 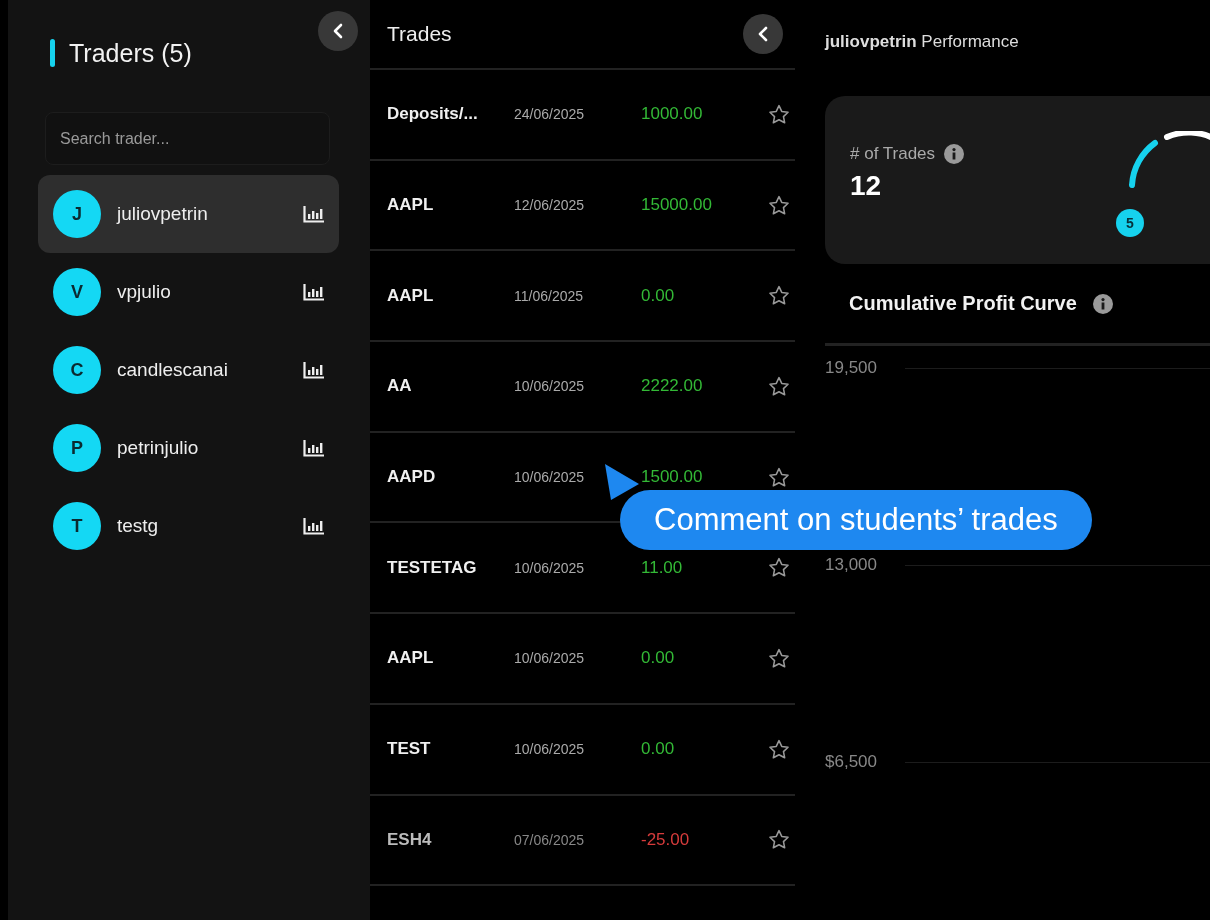 What do you see at coordinates (662, 567) in the screenshot?
I see `trade-amount: 11.00` at bounding box center [662, 567].